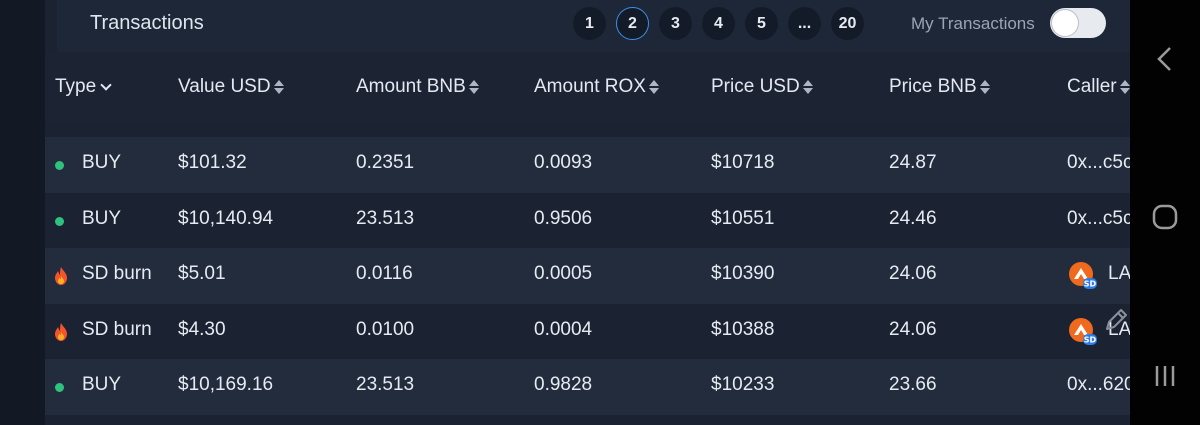 The height and width of the screenshot is (425, 1200). I want to click on home-icon, so click(1165, 217).